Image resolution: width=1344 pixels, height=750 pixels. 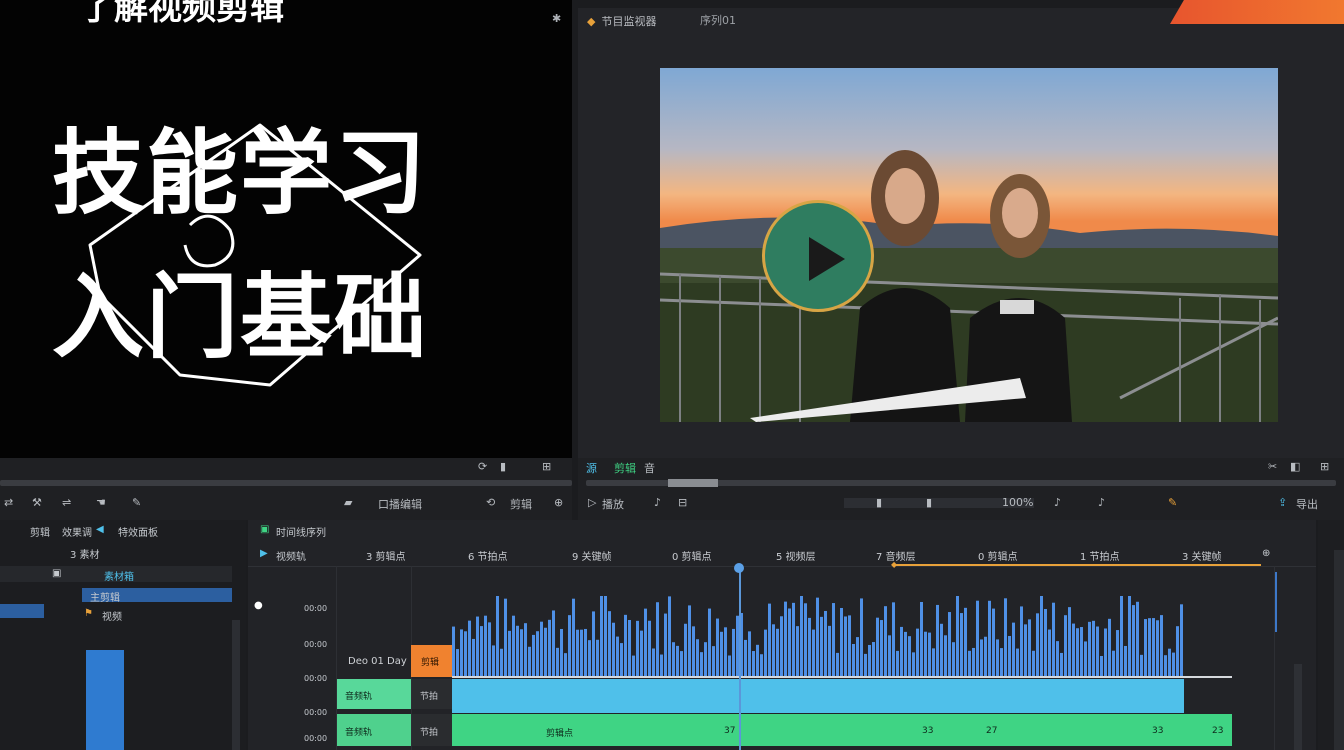 What do you see at coordinates (374, 694) in the screenshot?
I see `track-header-a: 音频轨` at bounding box center [374, 694].